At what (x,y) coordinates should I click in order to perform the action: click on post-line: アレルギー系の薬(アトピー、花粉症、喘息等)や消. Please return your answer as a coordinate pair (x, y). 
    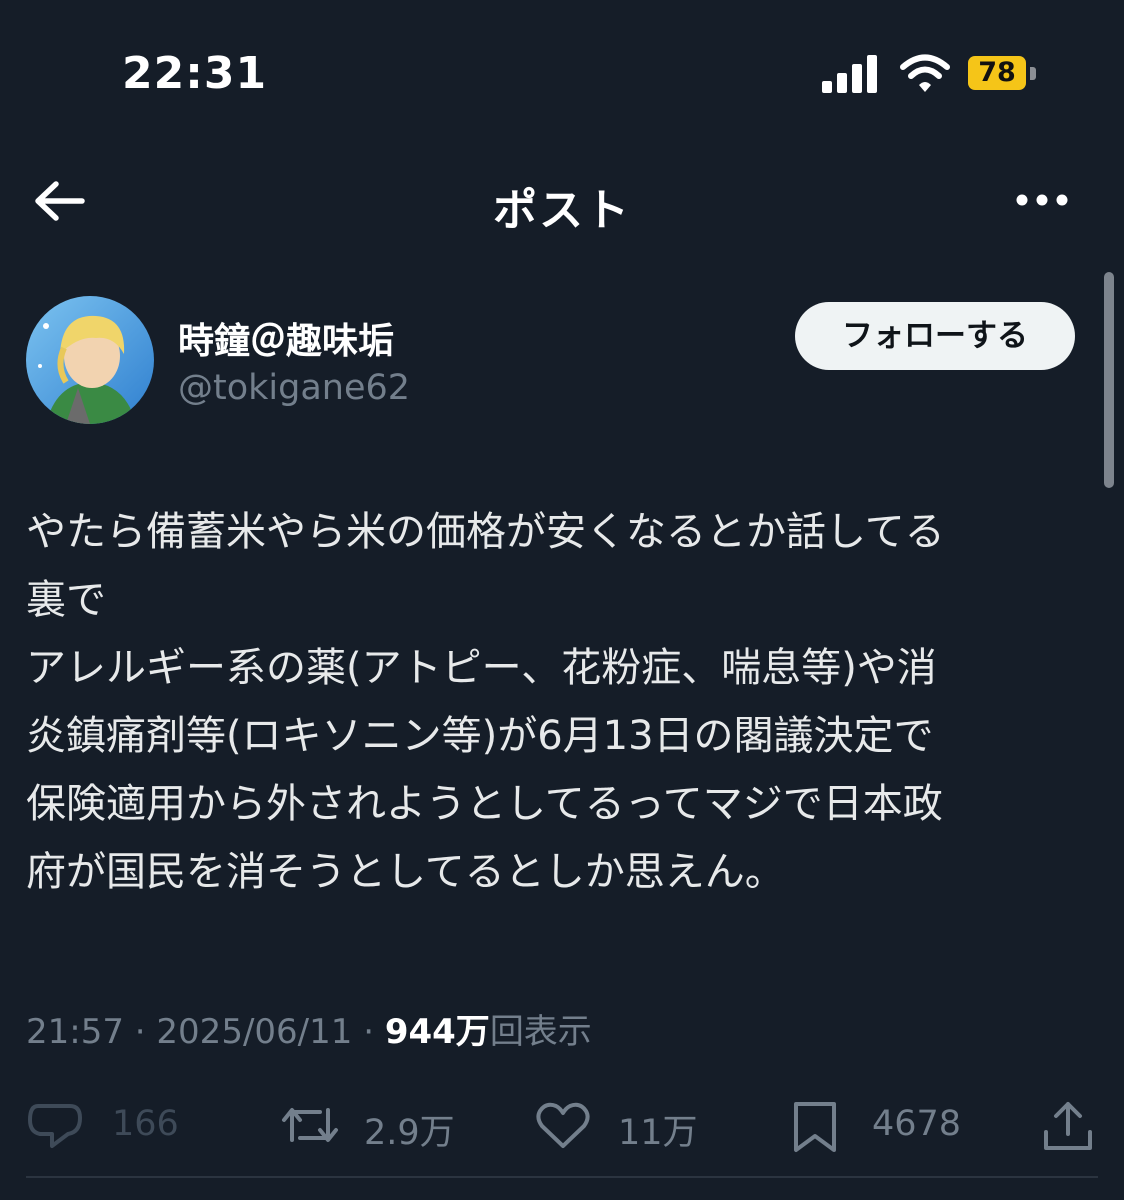
    Looking at the image, I should click on (481, 668).